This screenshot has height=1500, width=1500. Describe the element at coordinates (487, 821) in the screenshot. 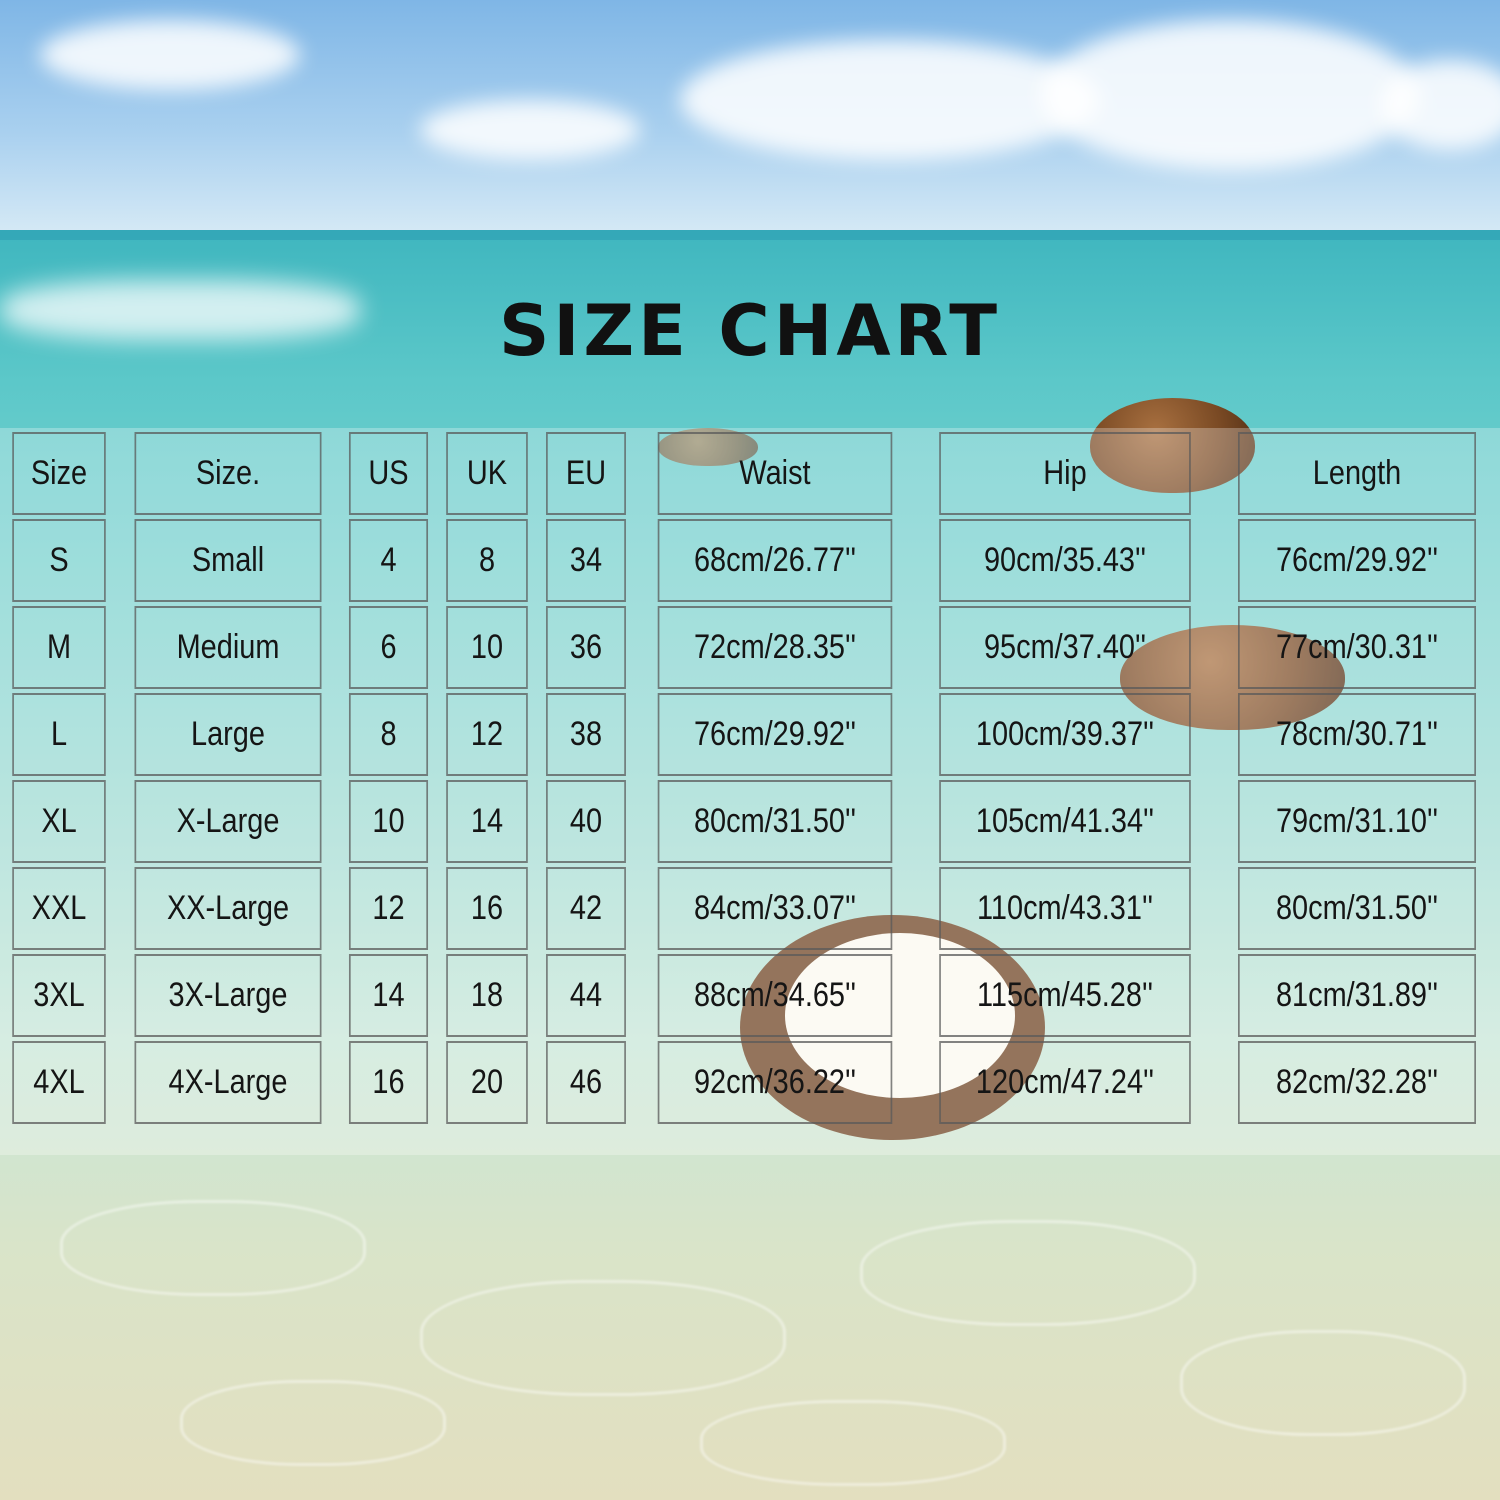

I see `cell-uk: 14` at that location.